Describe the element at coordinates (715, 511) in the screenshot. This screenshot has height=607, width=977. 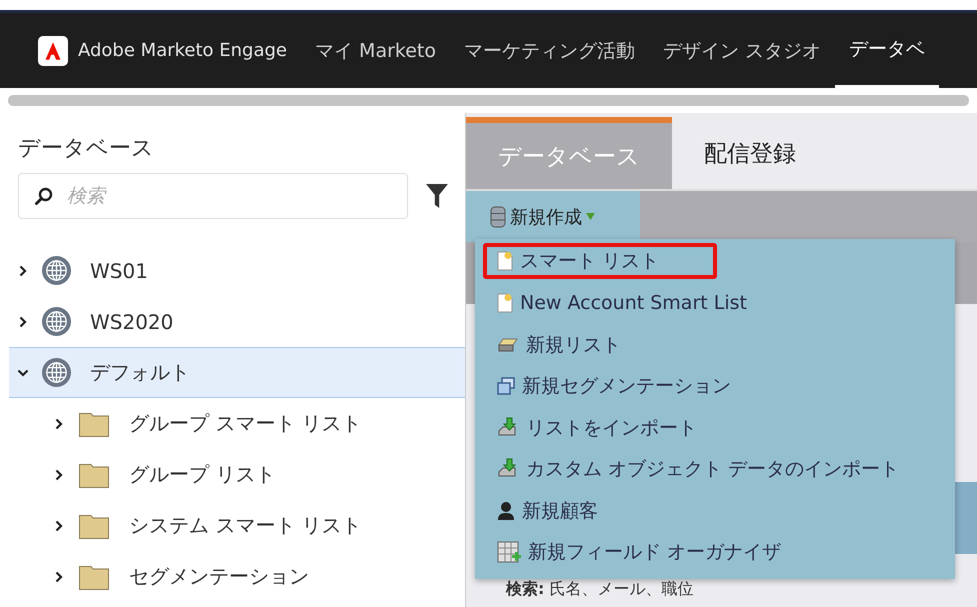
I see `menu-item: 新規顧客` at that location.